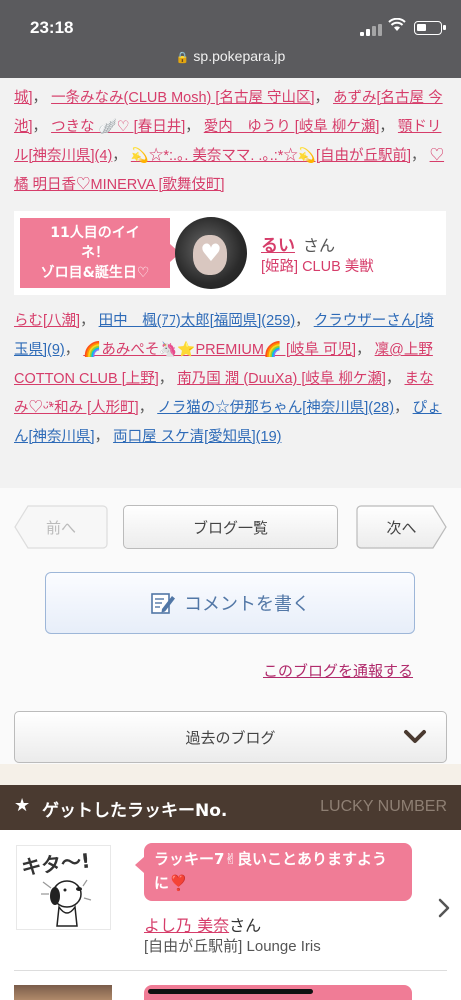 The height and width of the screenshot is (1000, 461). What do you see at coordinates (95, 273) in the screenshot?
I see `badge-line: ゾロ目&誕生日♡` at bounding box center [95, 273].